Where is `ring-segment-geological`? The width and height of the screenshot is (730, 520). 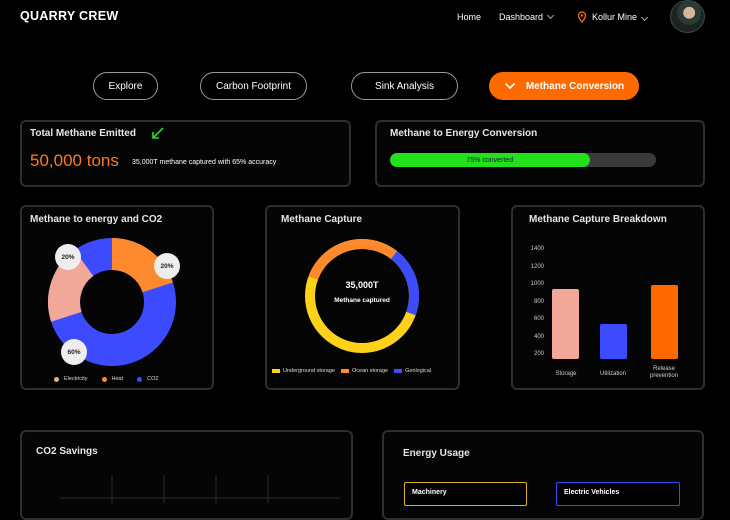
ring-segment-geological is located at coordinates (362, 296).